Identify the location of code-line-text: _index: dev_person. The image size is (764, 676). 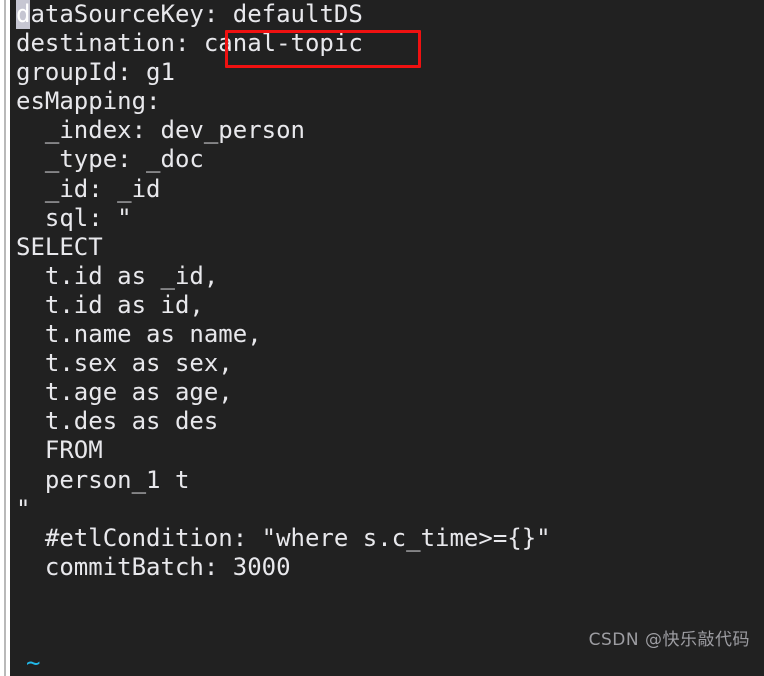
(160, 130).